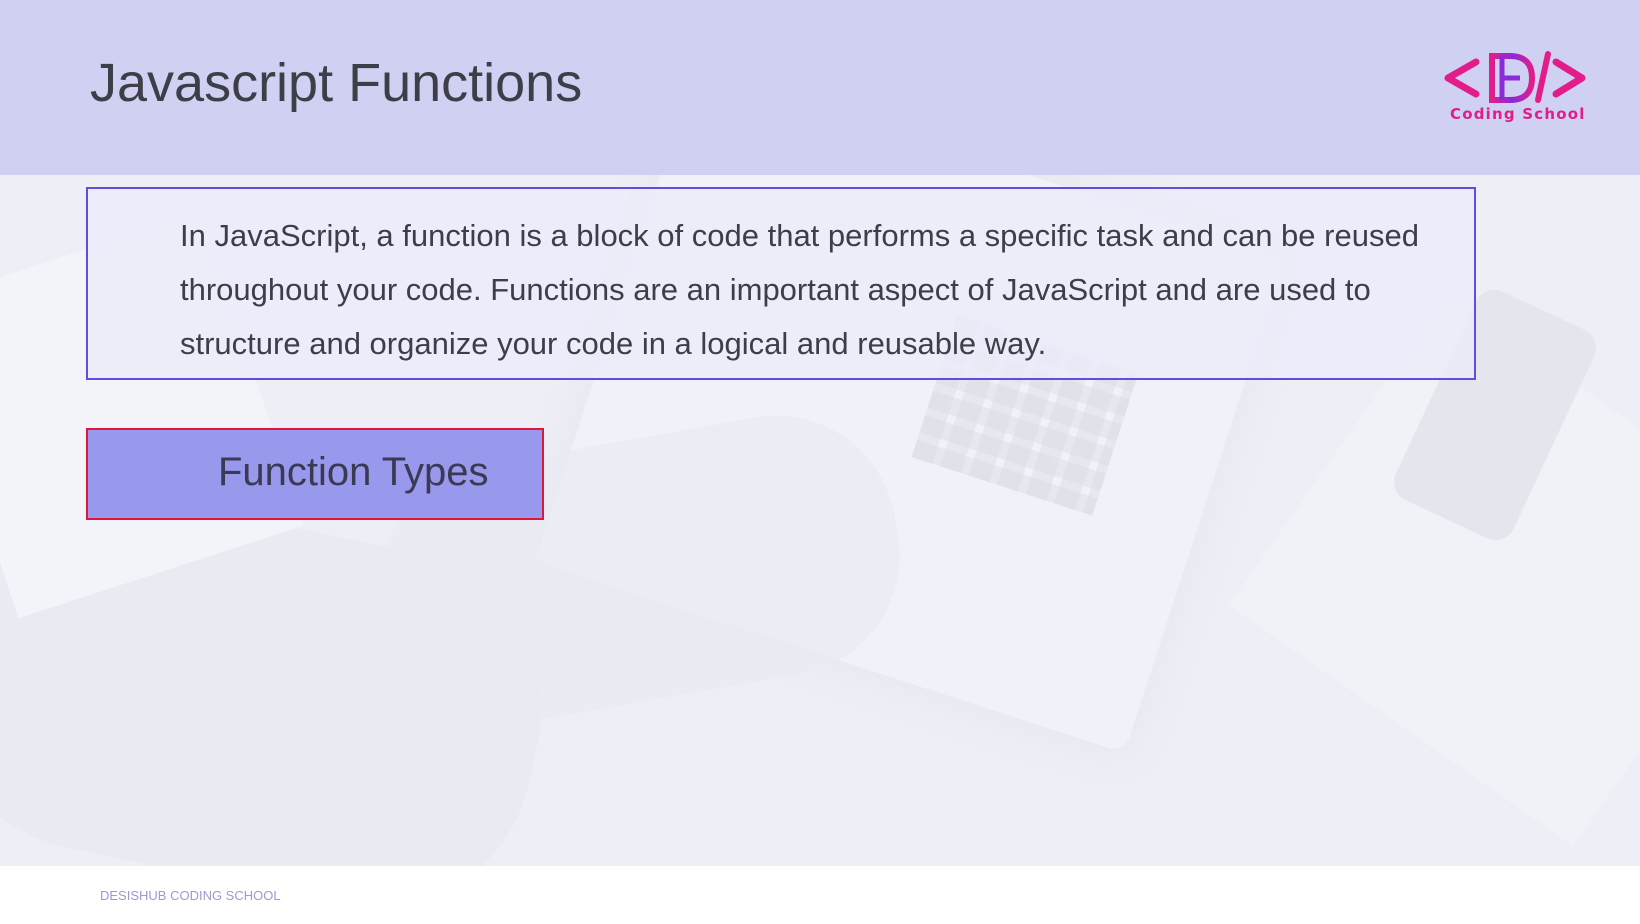  I want to click on footer-text: DESISHUB CODING SCHOOL, so click(190, 895).